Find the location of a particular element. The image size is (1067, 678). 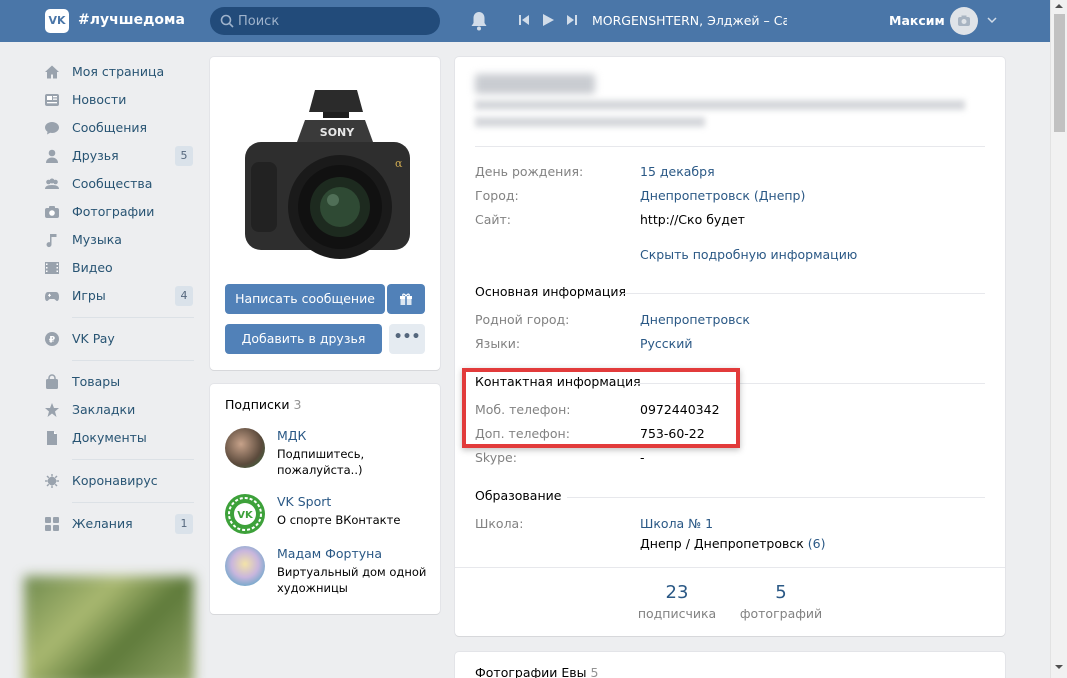

languages-value: Русский is located at coordinates (666, 343).